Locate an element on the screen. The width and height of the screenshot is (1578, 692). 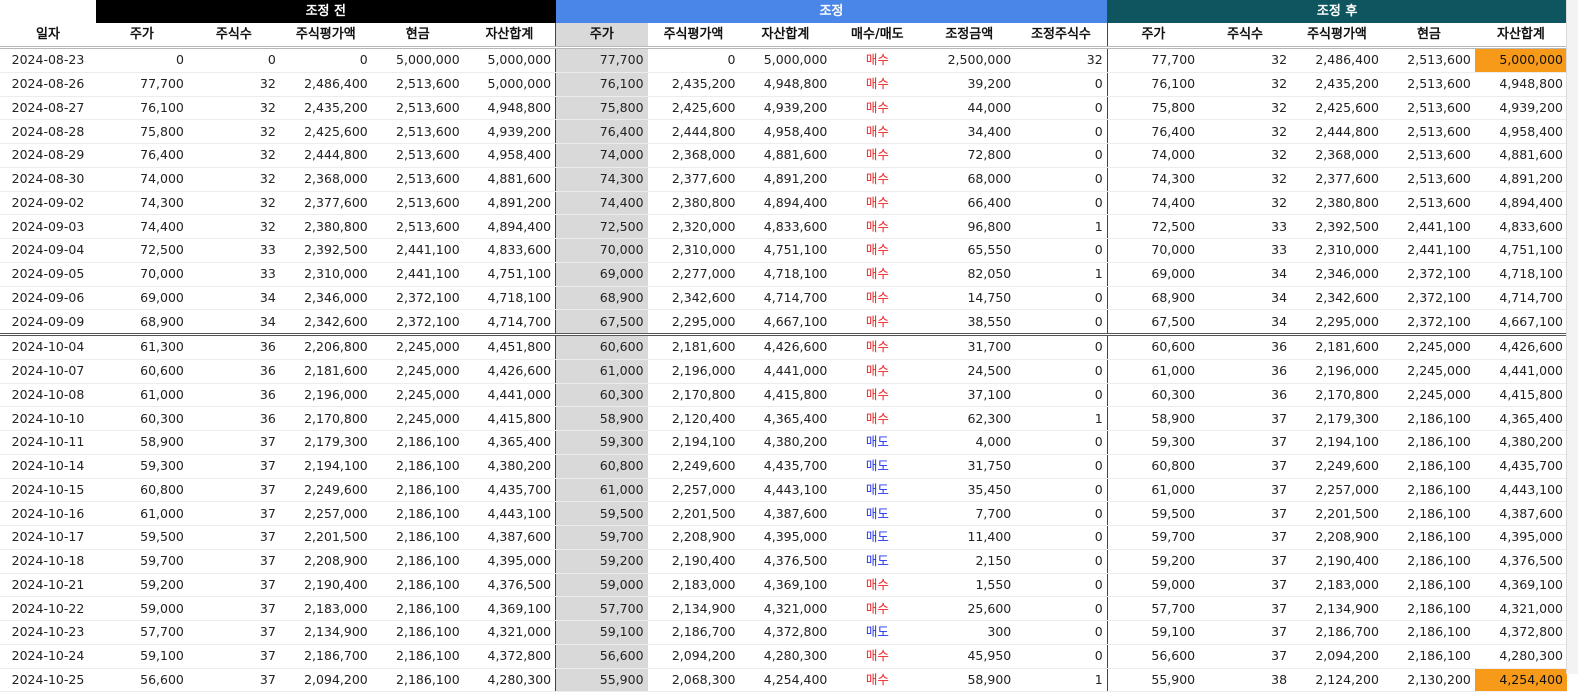
value-cell: 5,000,000 is located at coordinates (1520, 60).